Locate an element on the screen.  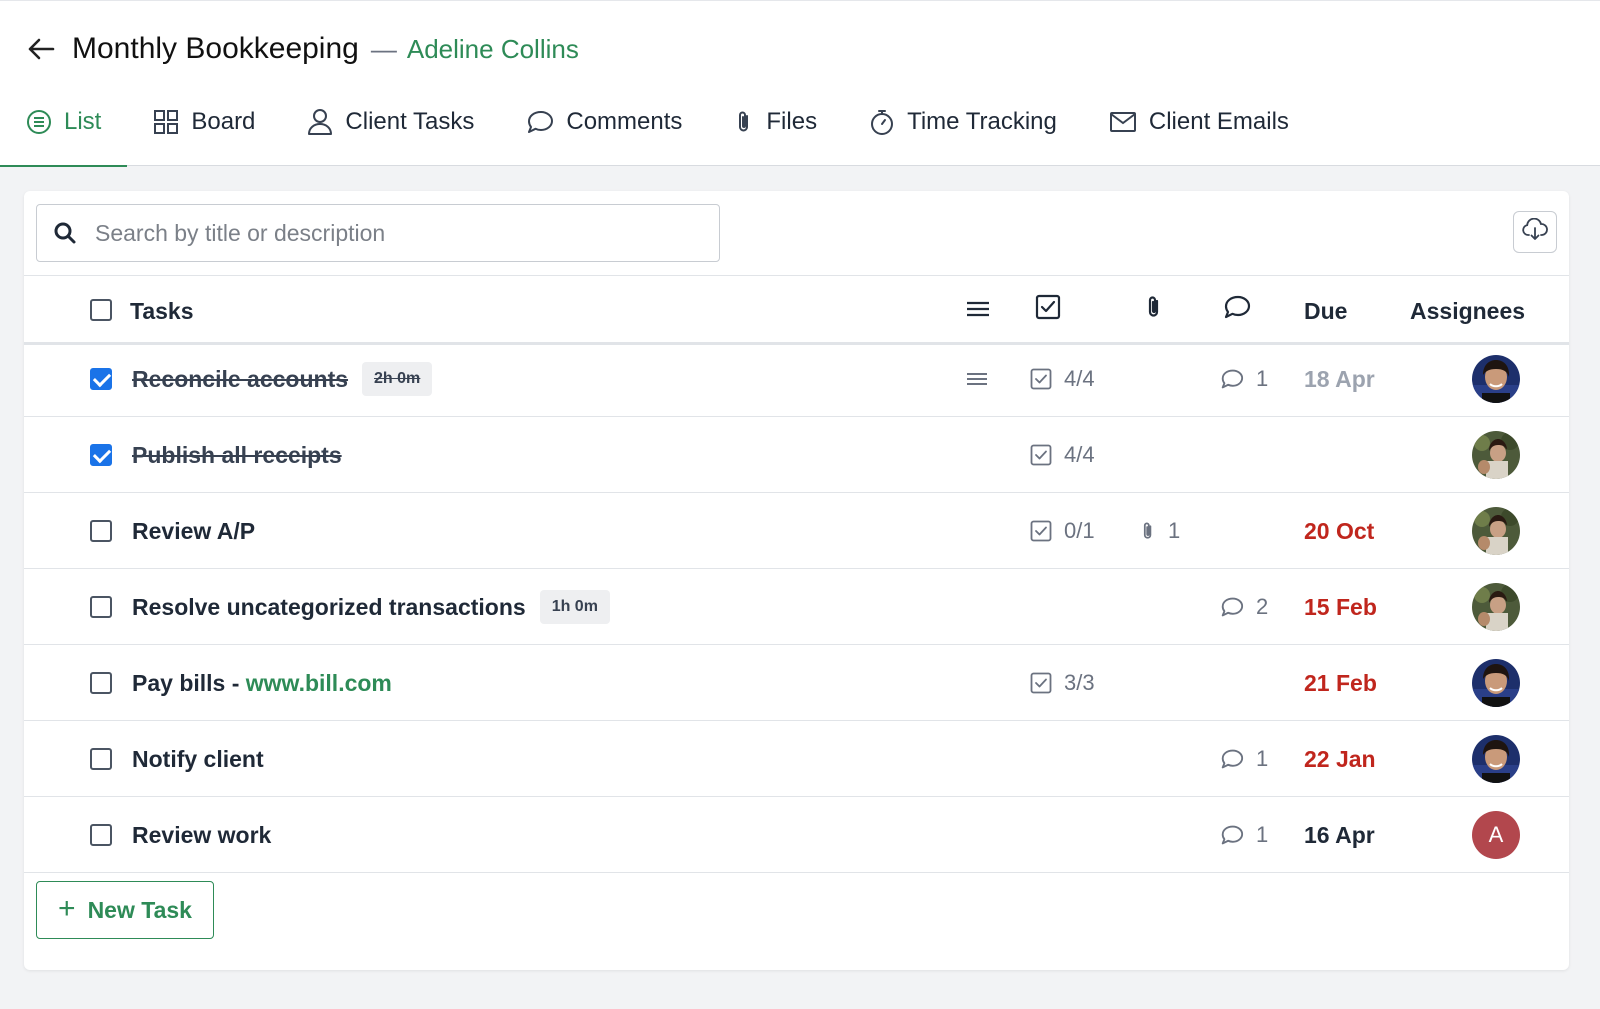
assignee-initial-avatar: A is located at coordinates (1496, 835).